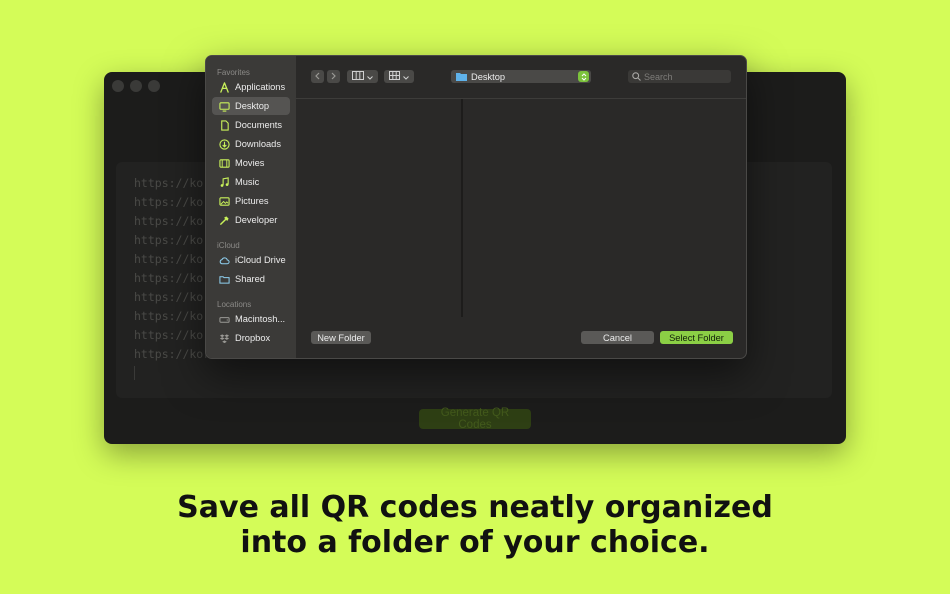 This screenshot has width=950, height=594. What do you see at coordinates (475, 419) in the screenshot?
I see `generate-qr-codes-button: Generate QR Codes` at bounding box center [475, 419].